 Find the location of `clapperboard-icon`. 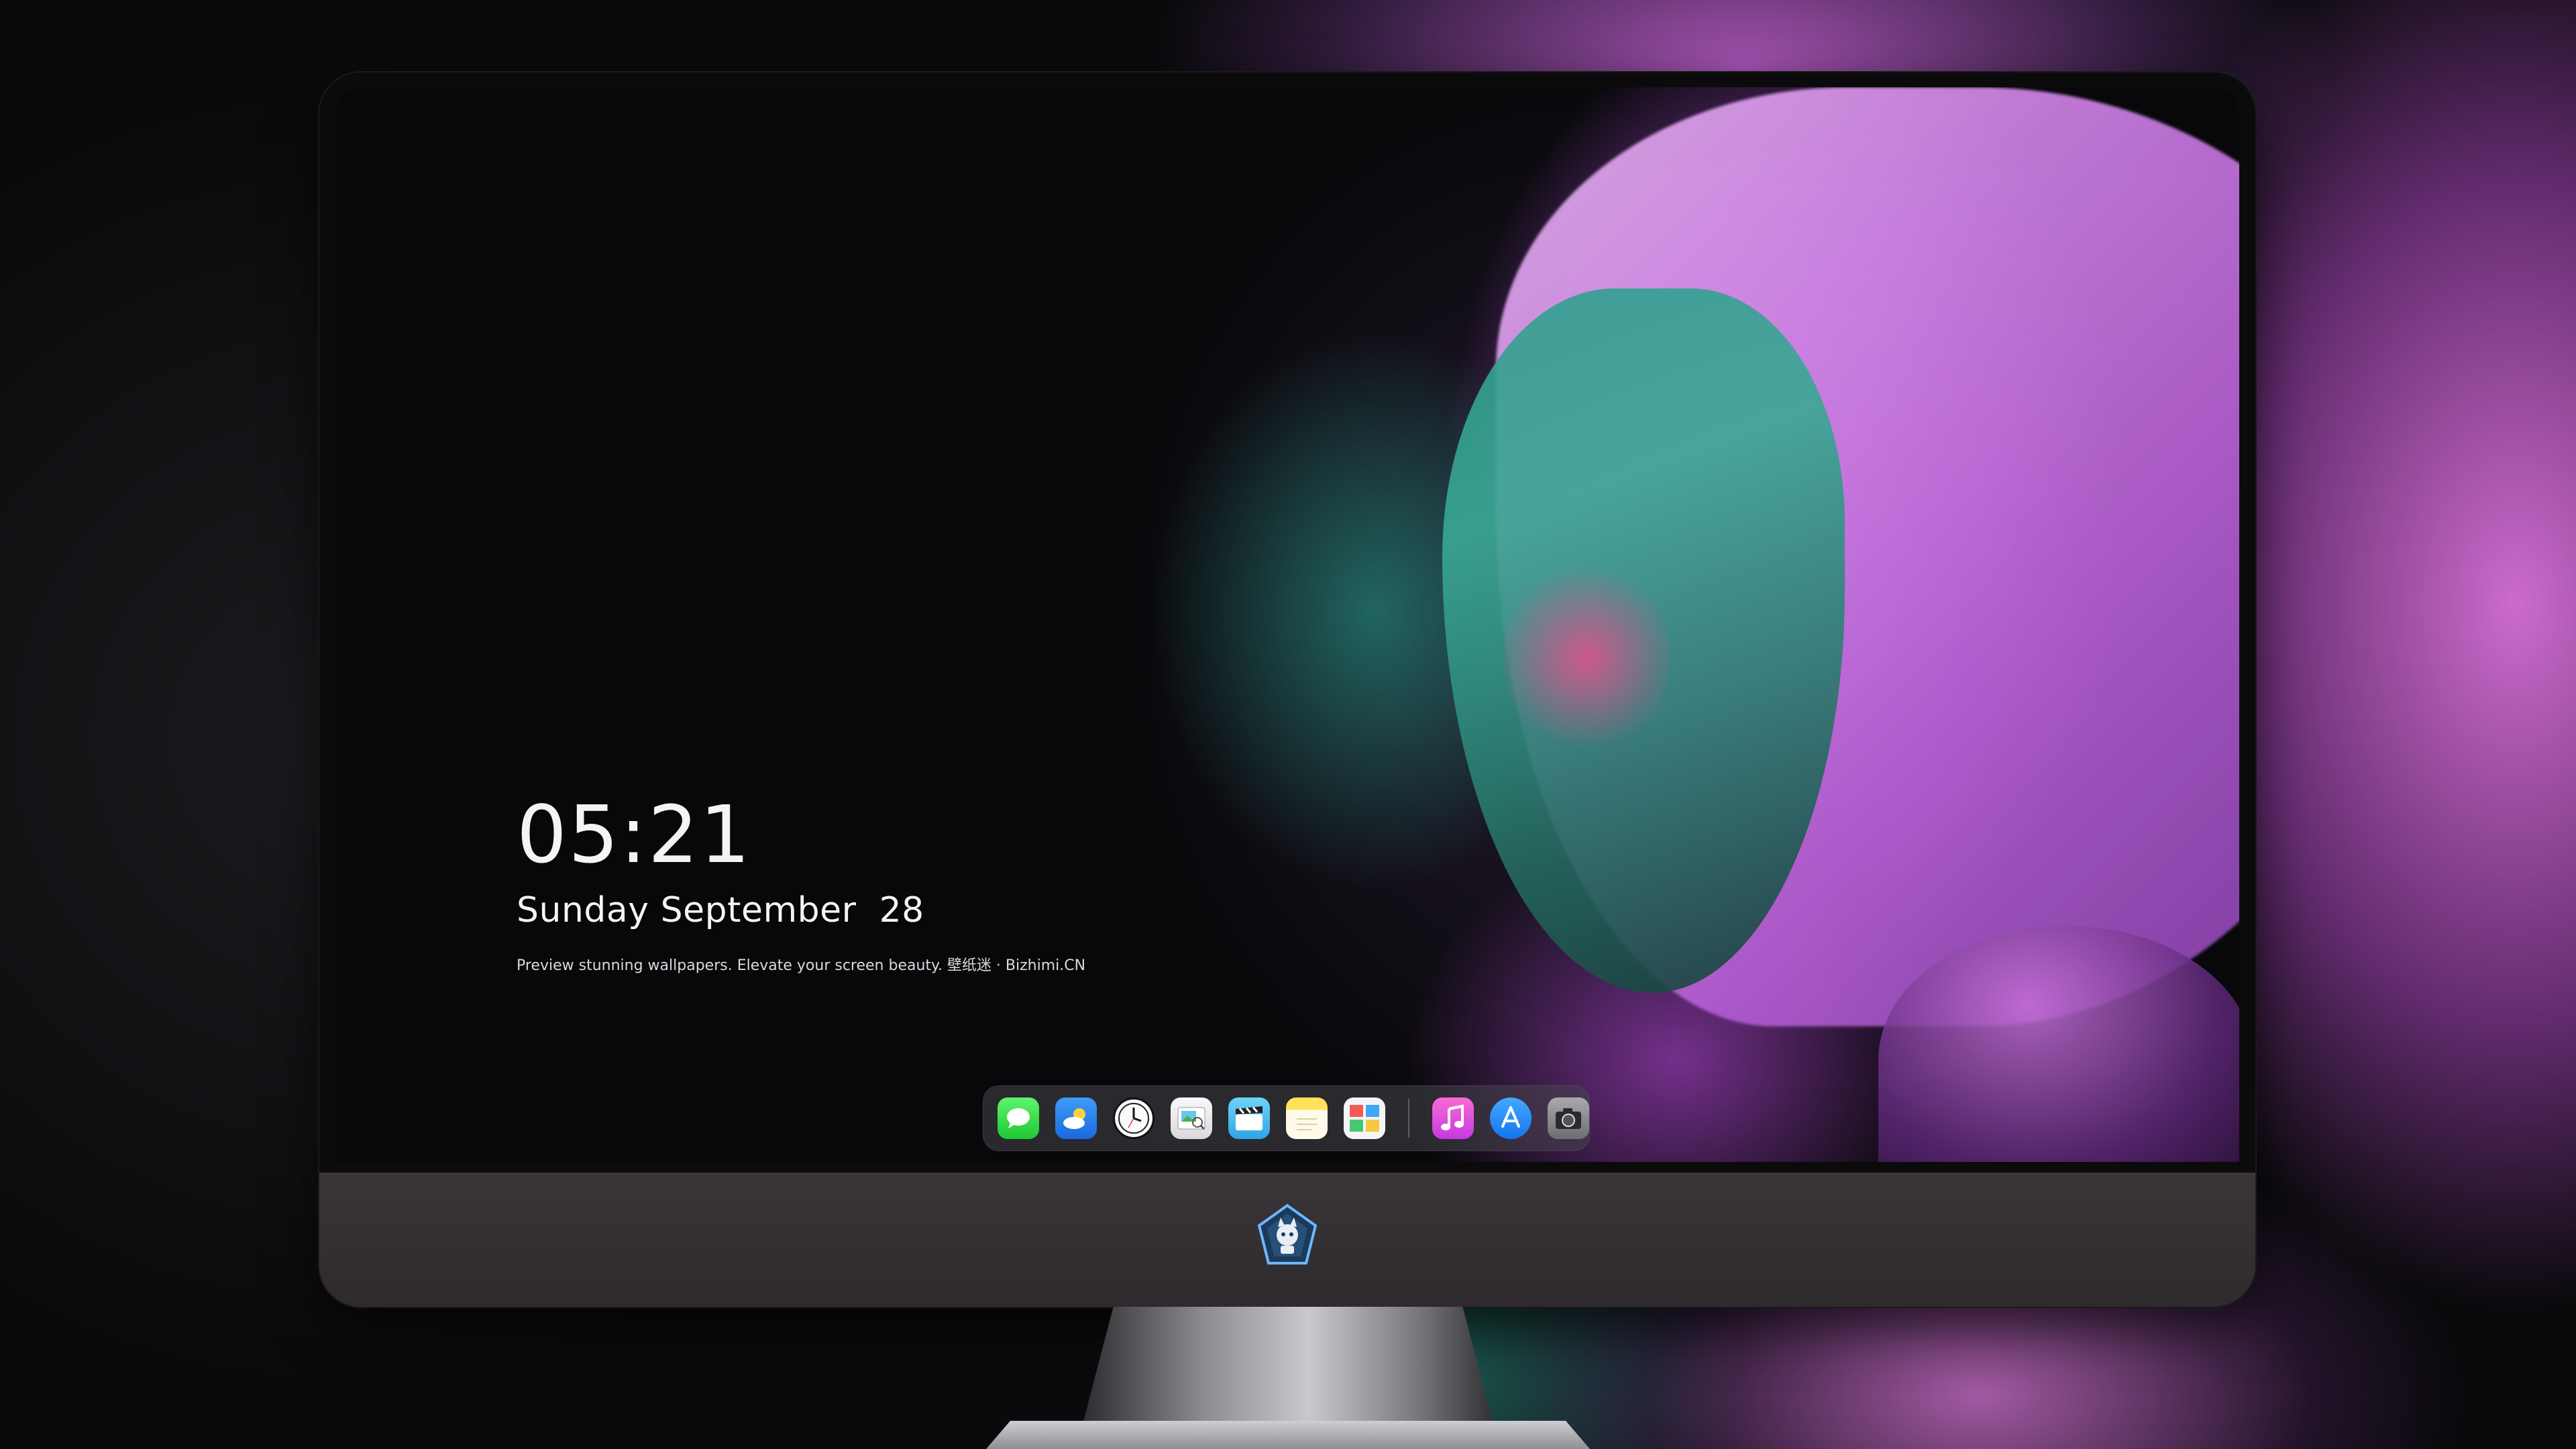

clapperboard-icon is located at coordinates (1249, 1118).